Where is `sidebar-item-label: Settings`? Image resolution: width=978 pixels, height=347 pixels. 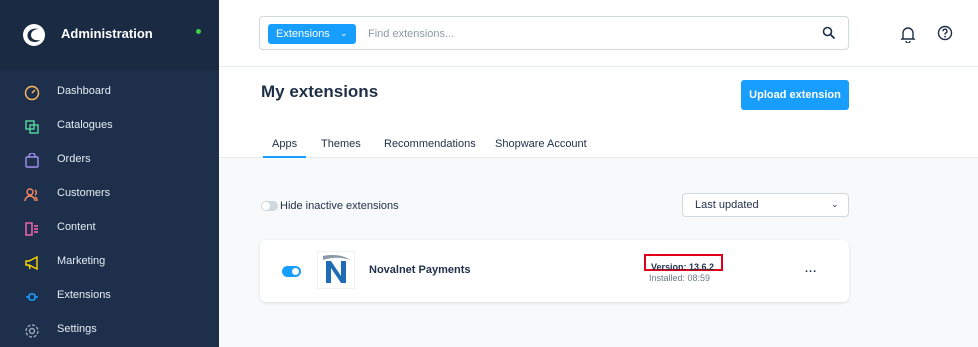
sidebar-item-label: Settings is located at coordinates (77, 329).